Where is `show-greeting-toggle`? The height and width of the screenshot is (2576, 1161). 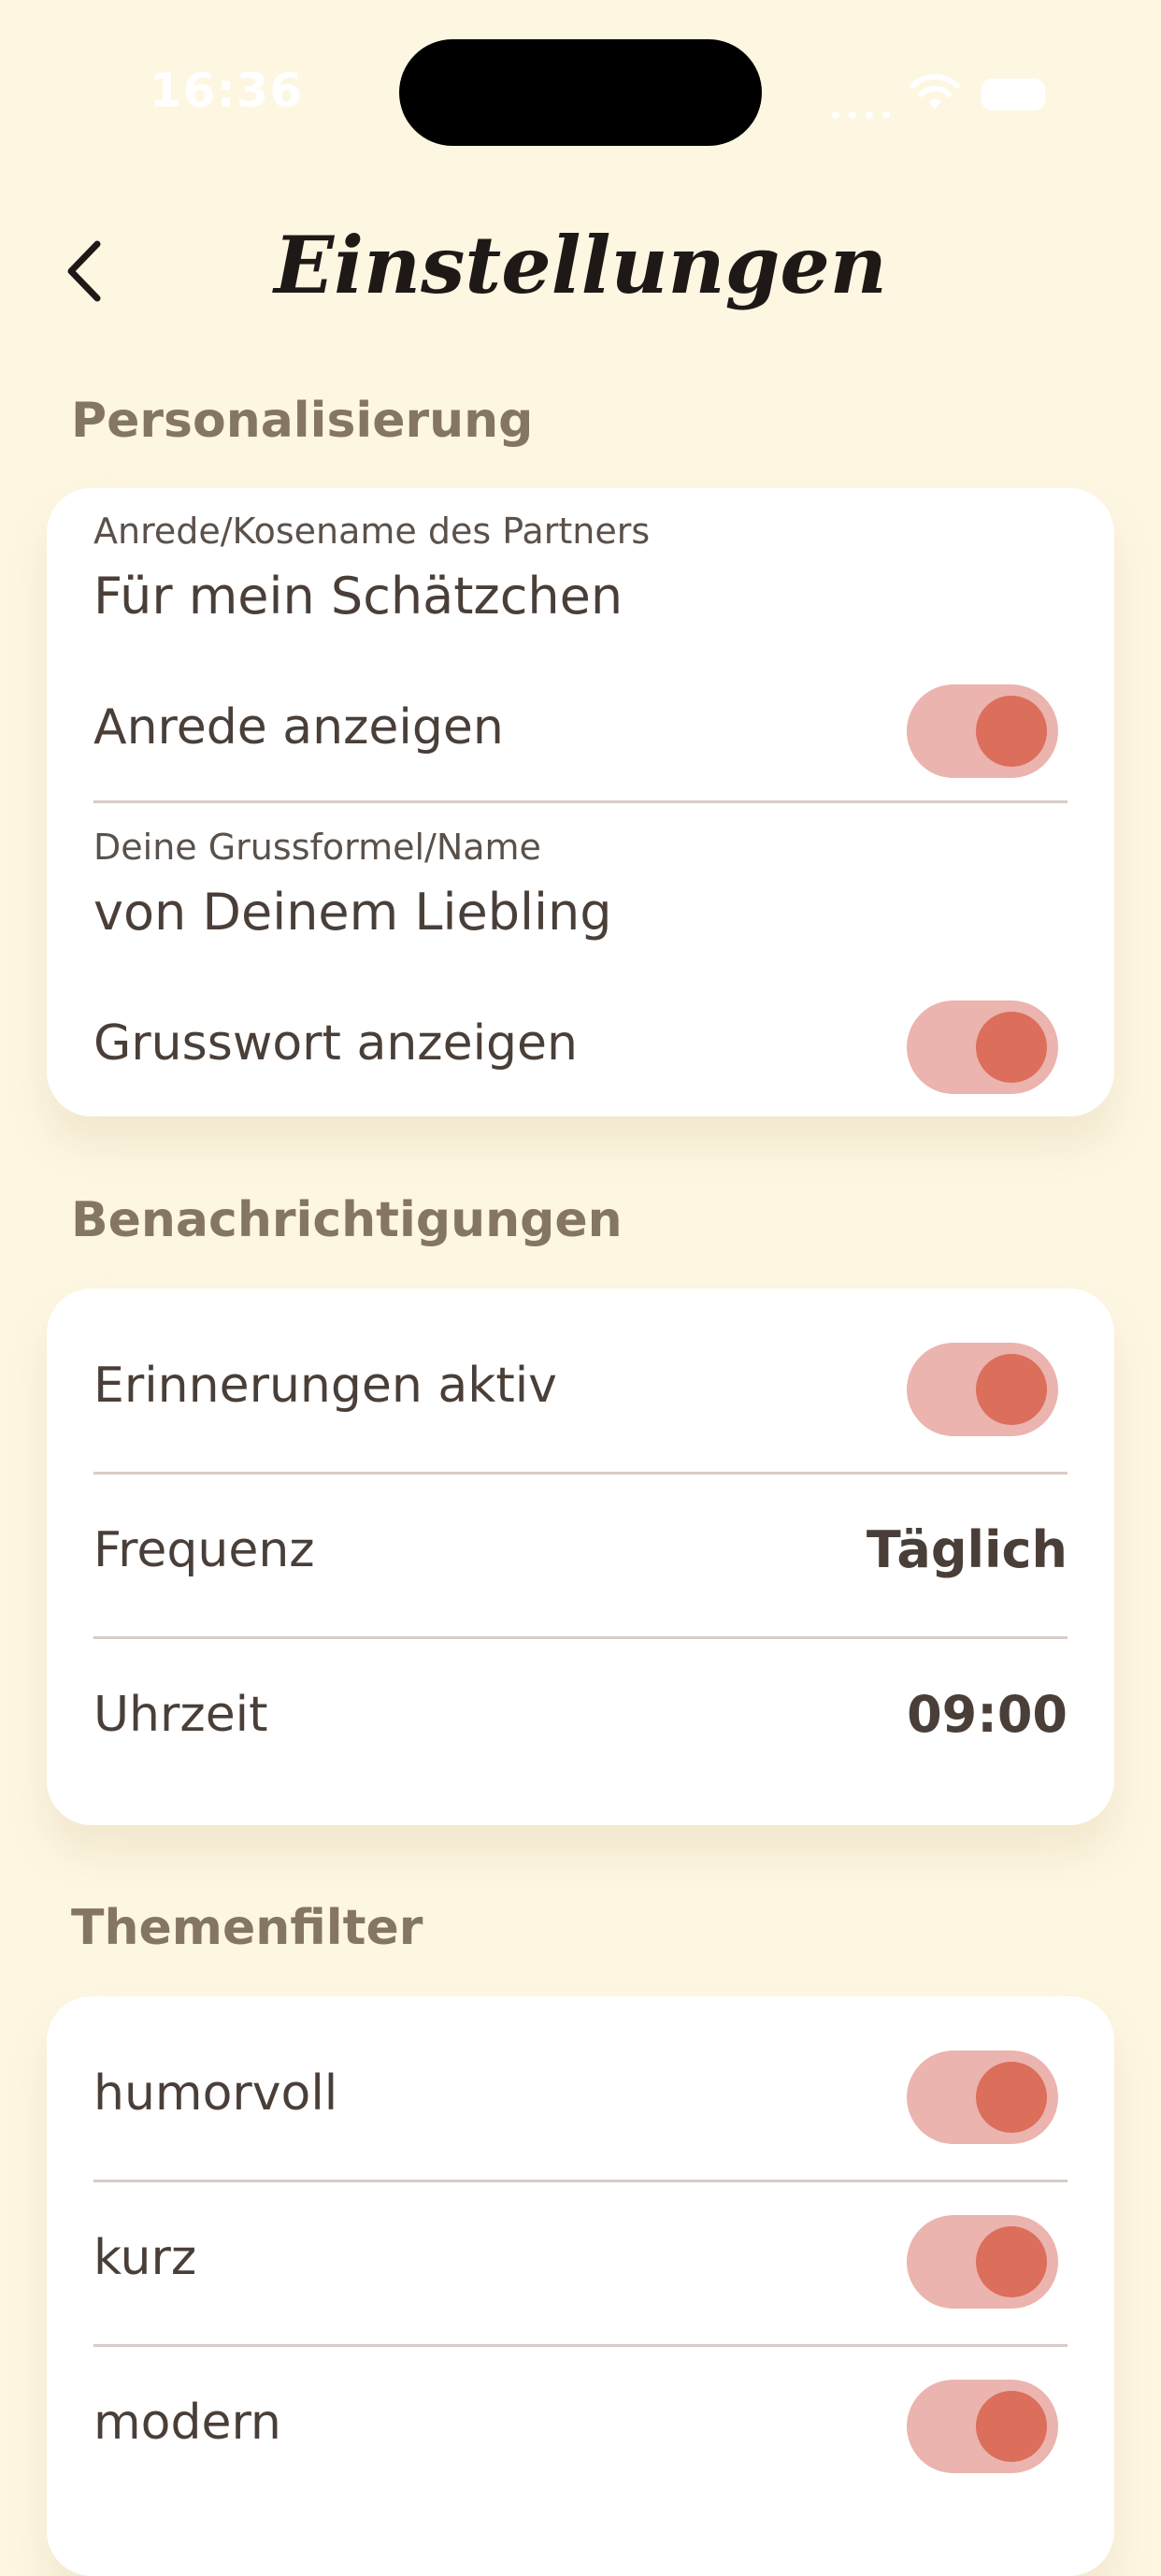
show-greeting-toggle is located at coordinates (982, 1047).